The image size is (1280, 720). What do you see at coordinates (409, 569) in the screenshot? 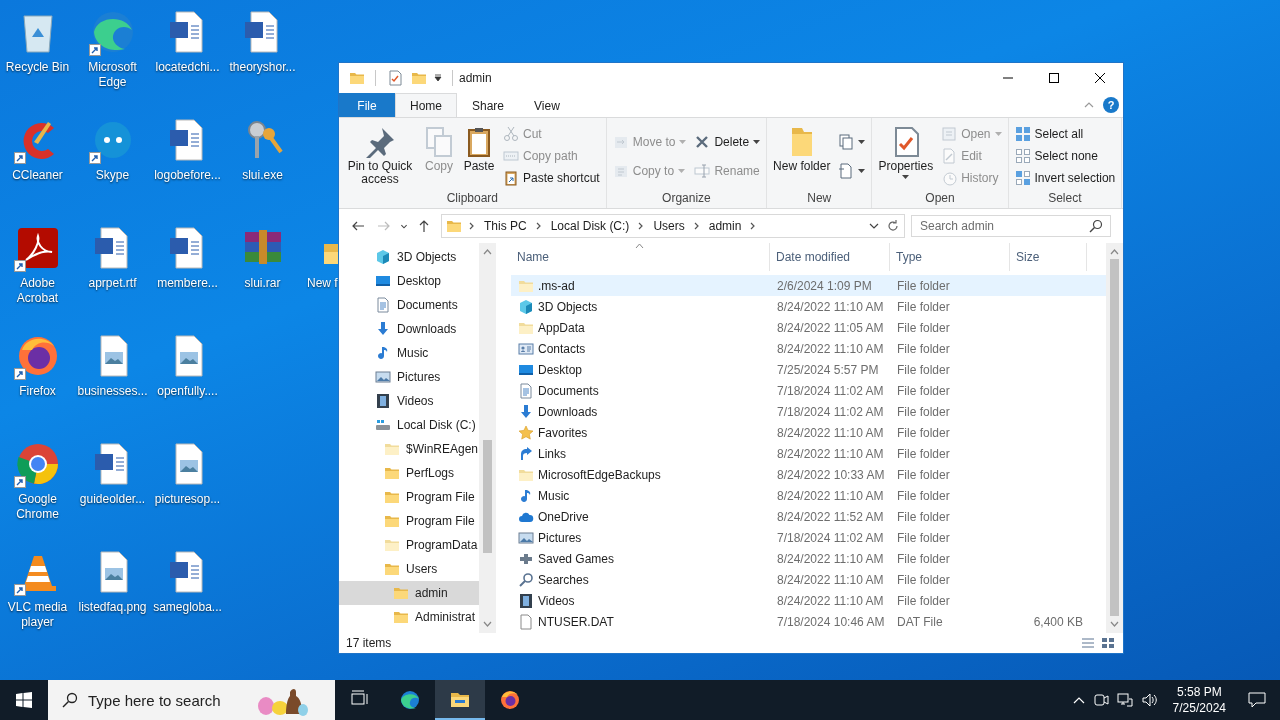
I see `nav-item: Users` at bounding box center [409, 569].